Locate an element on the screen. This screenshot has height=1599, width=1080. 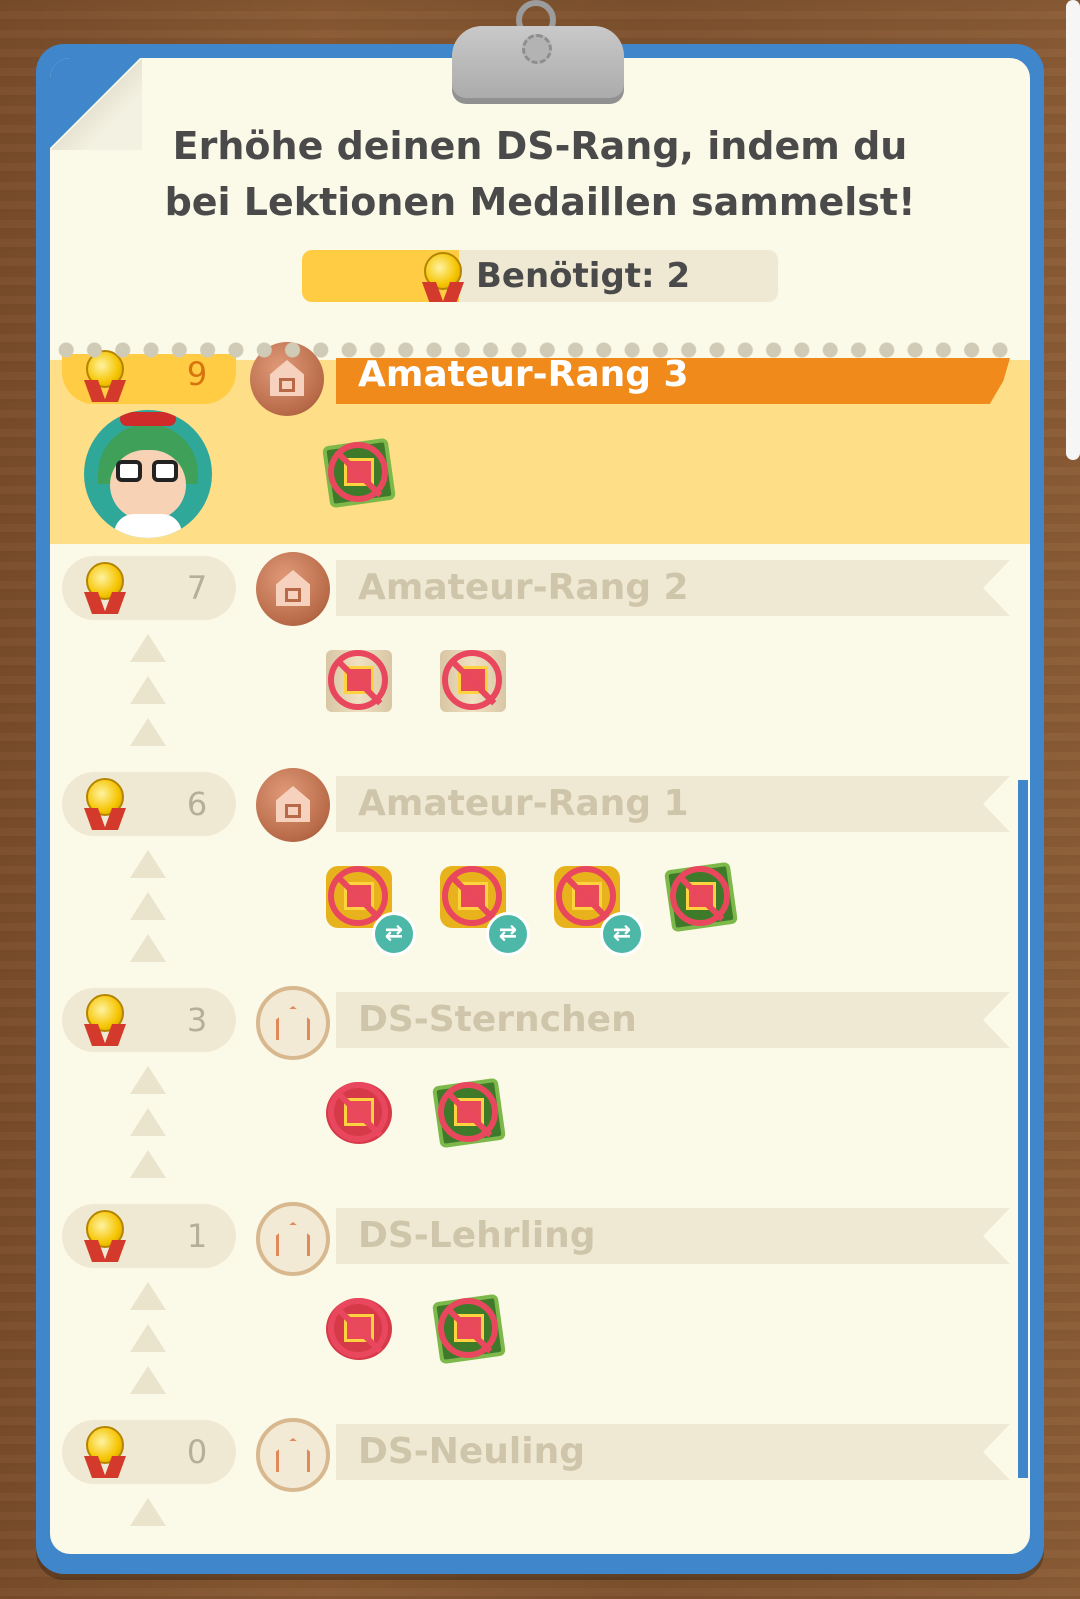
current-rank-banner: Amateur-Rang 3 is located at coordinates (673, 381).